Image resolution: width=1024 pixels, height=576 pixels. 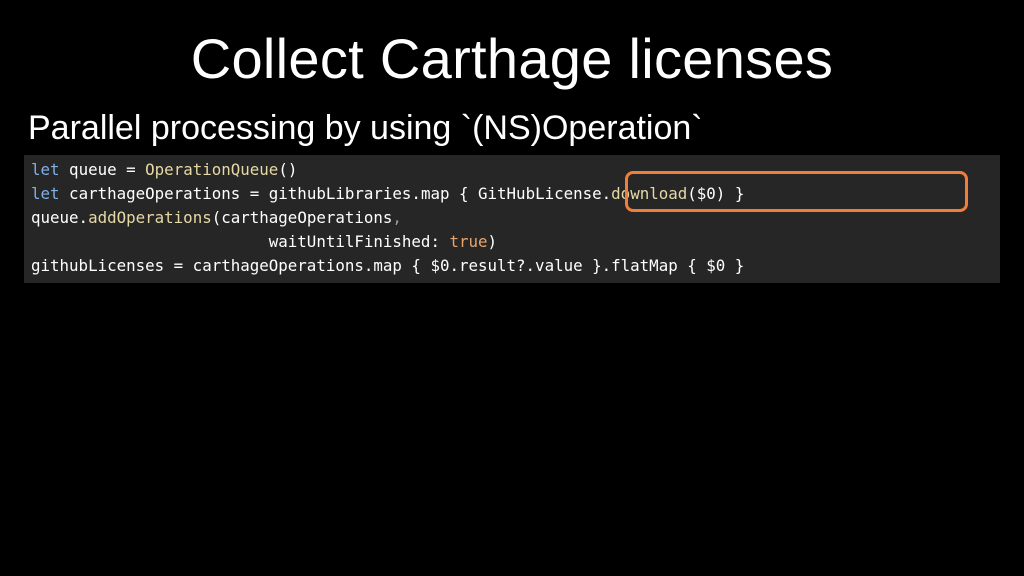 What do you see at coordinates (515, 170) in the screenshot?
I see `code-line-1: let queue = OperationQueue()` at bounding box center [515, 170].